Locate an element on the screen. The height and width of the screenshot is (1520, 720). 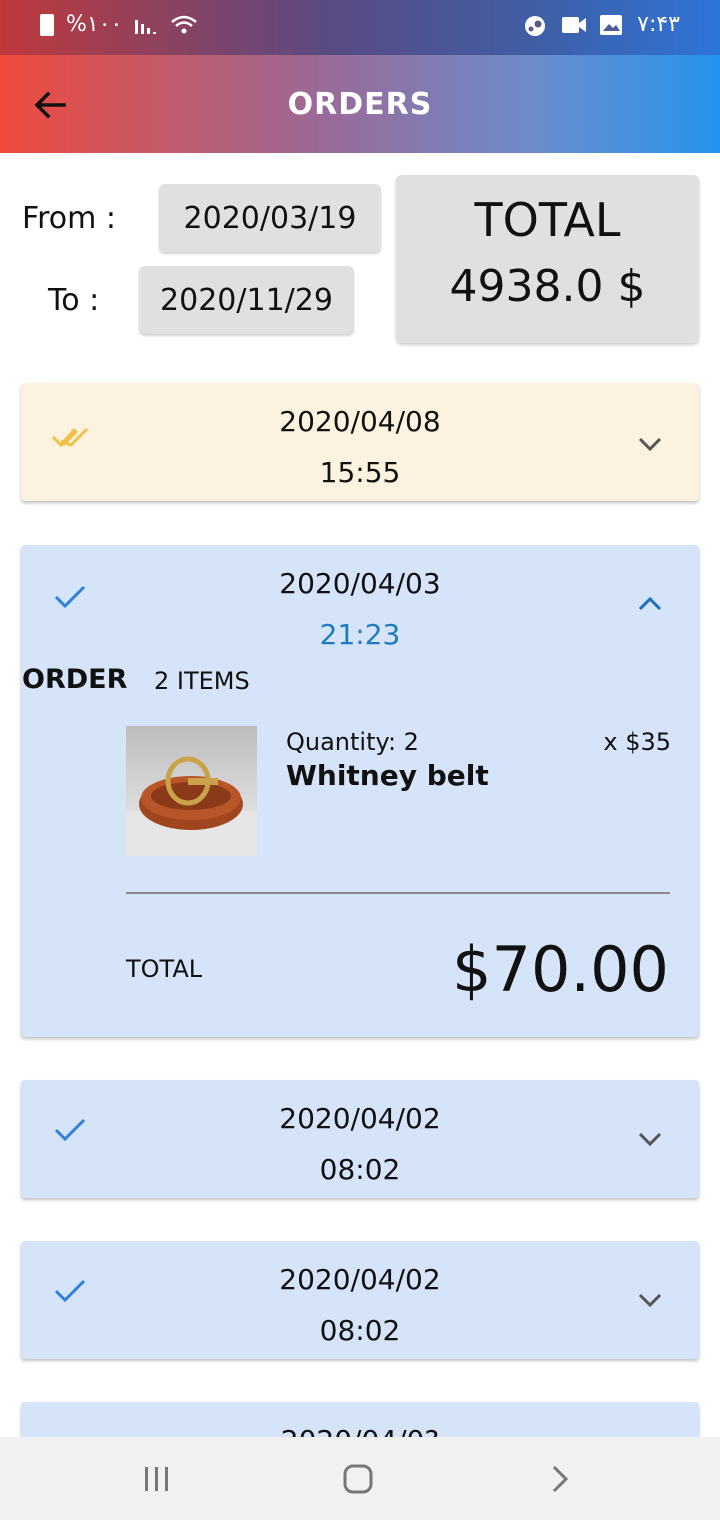
image-icon is located at coordinates (611, 25).